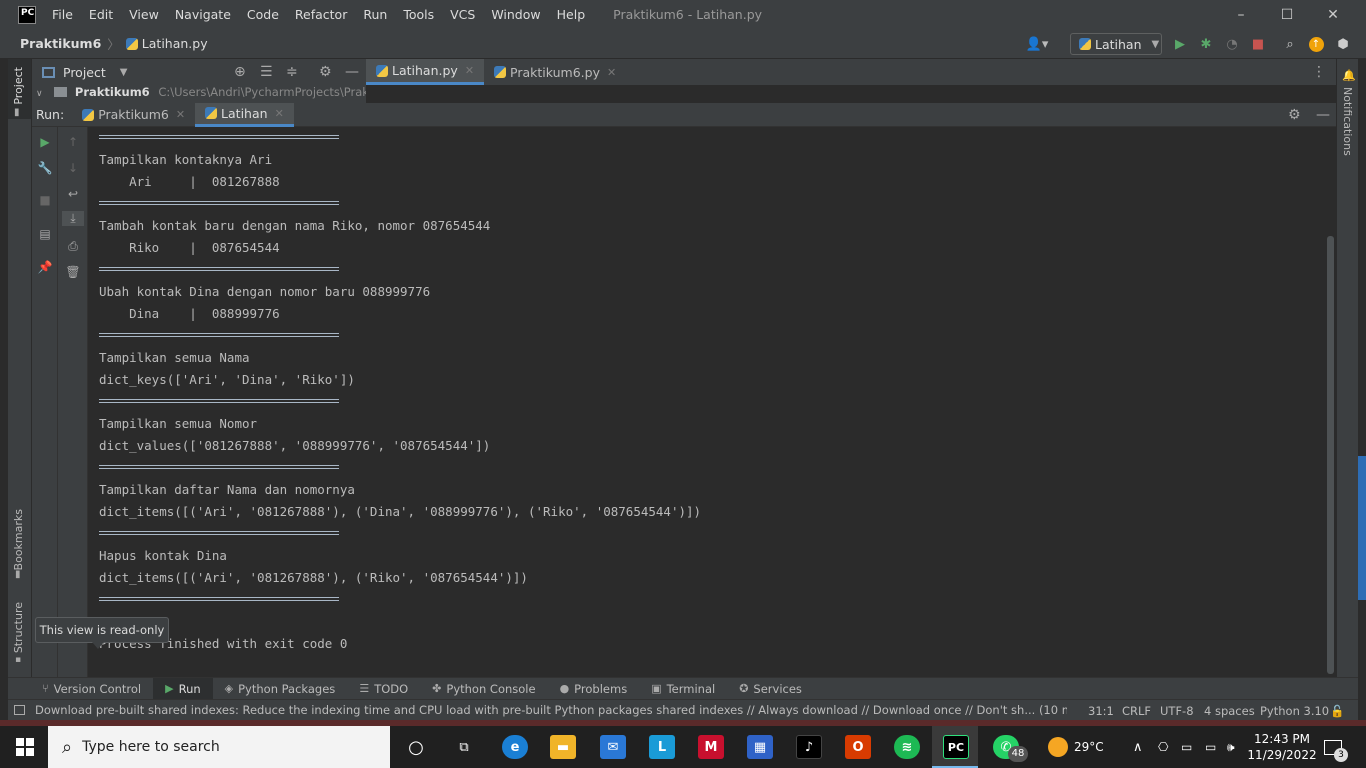  I want to click on menu-tools: Tools, so click(418, 14).